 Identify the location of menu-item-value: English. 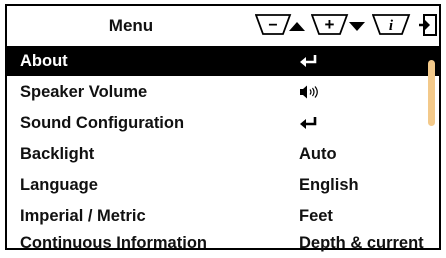
(329, 184).